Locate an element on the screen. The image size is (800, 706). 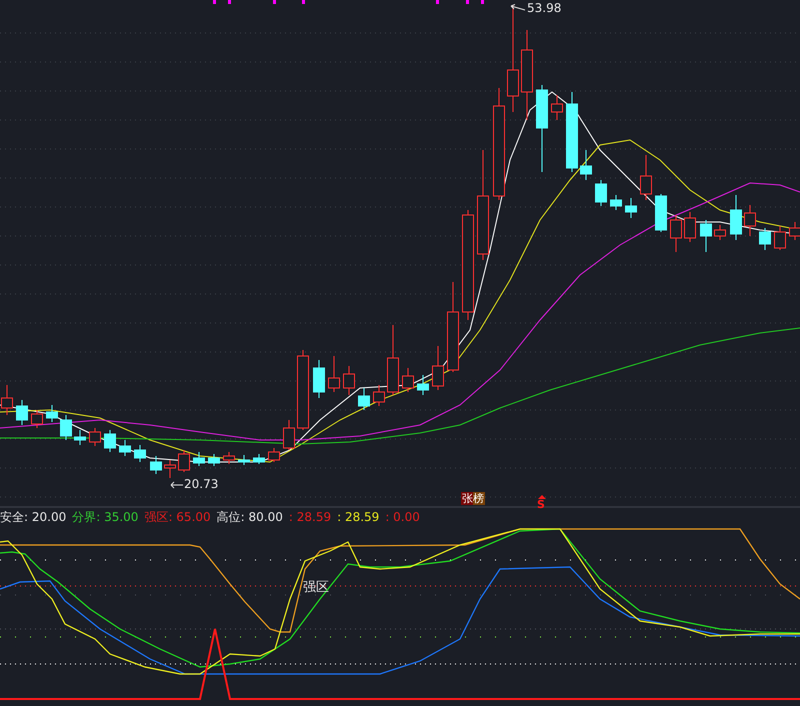
indicator-legend-item: : 0.00 is located at coordinates (402, 517).